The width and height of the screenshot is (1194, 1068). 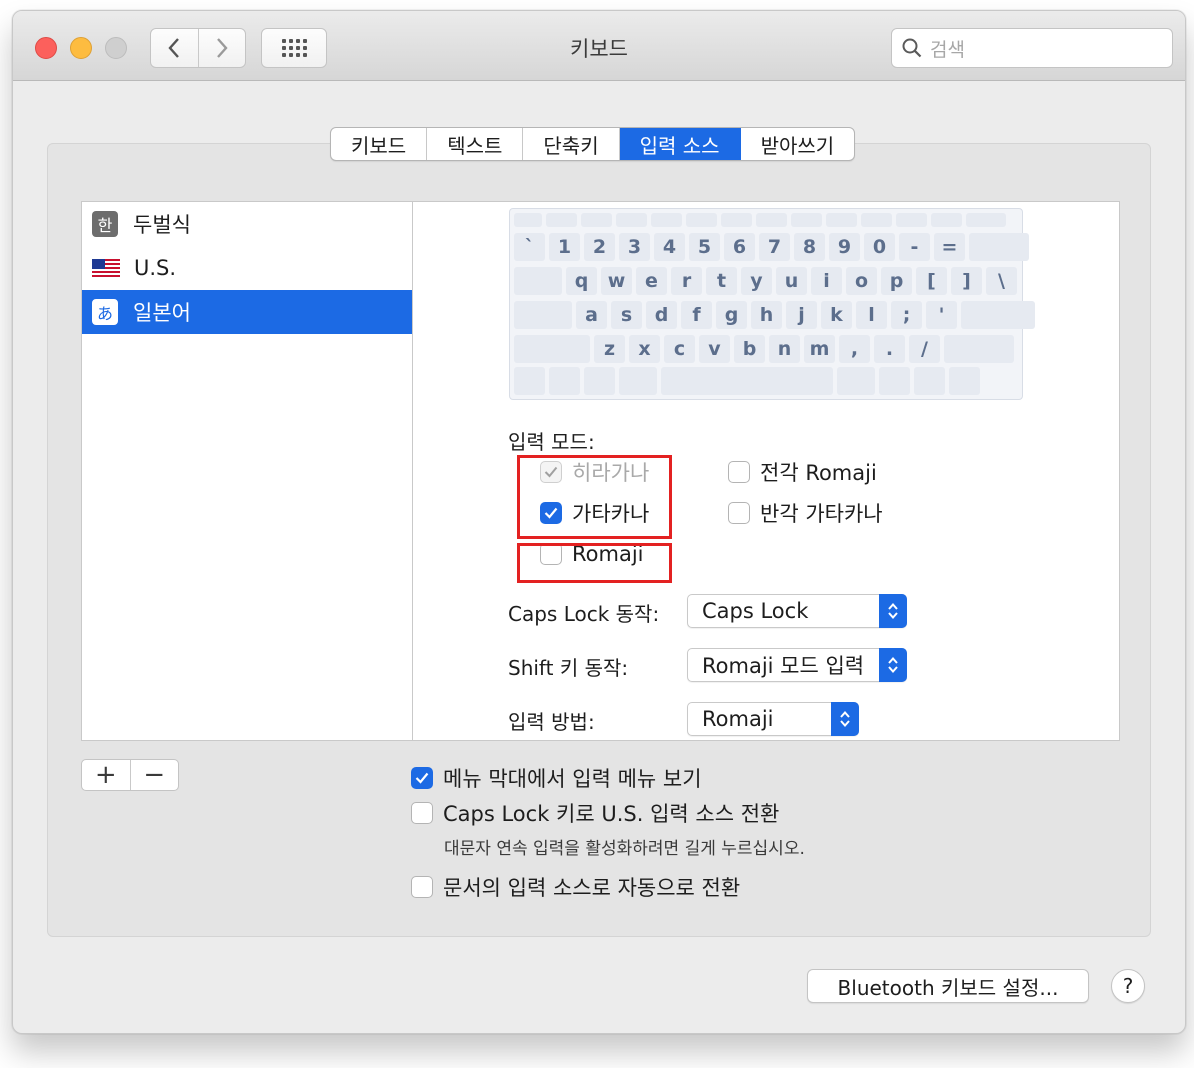 What do you see at coordinates (731, 315) in the screenshot?
I see `keyboard-key: g` at bounding box center [731, 315].